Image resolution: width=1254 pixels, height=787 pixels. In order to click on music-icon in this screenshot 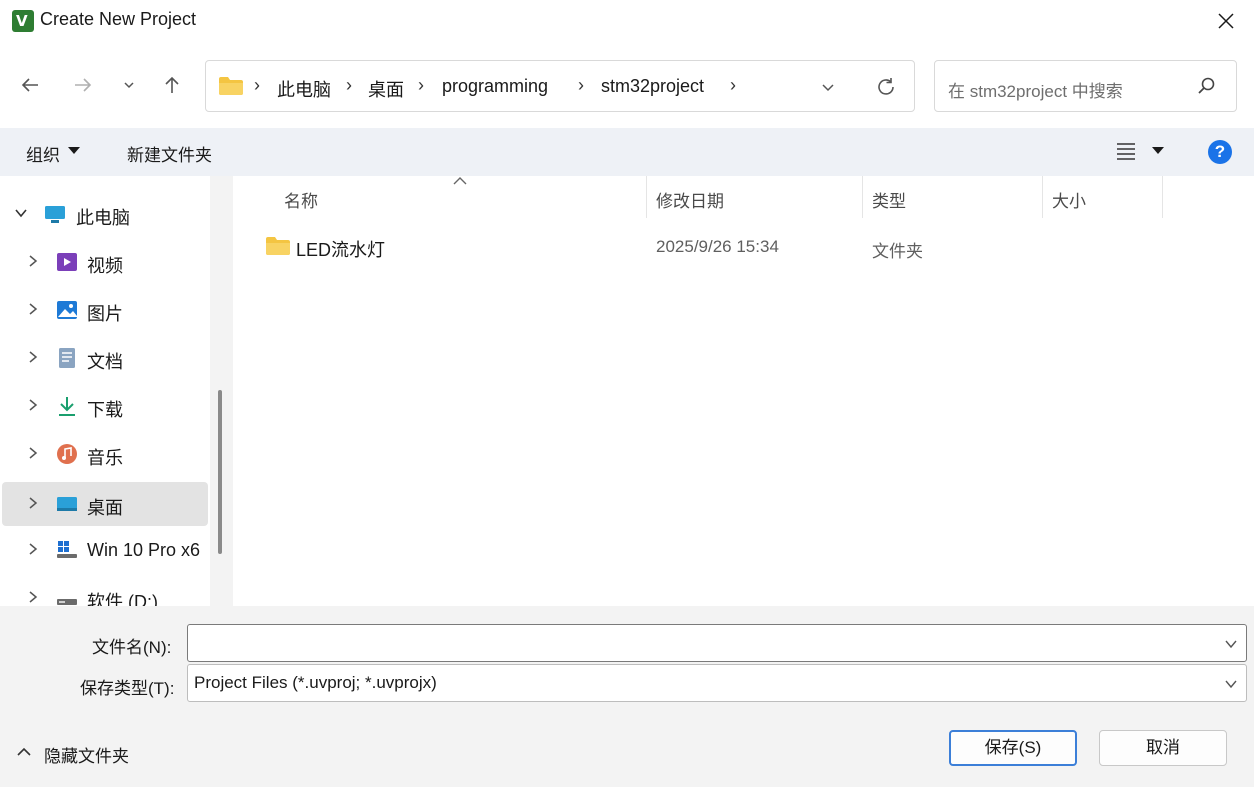, I will do `click(67, 454)`.